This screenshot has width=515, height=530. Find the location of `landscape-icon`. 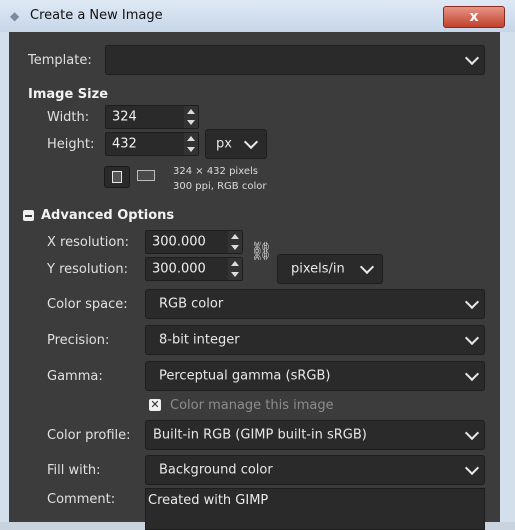

landscape-icon is located at coordinates (146, 175).